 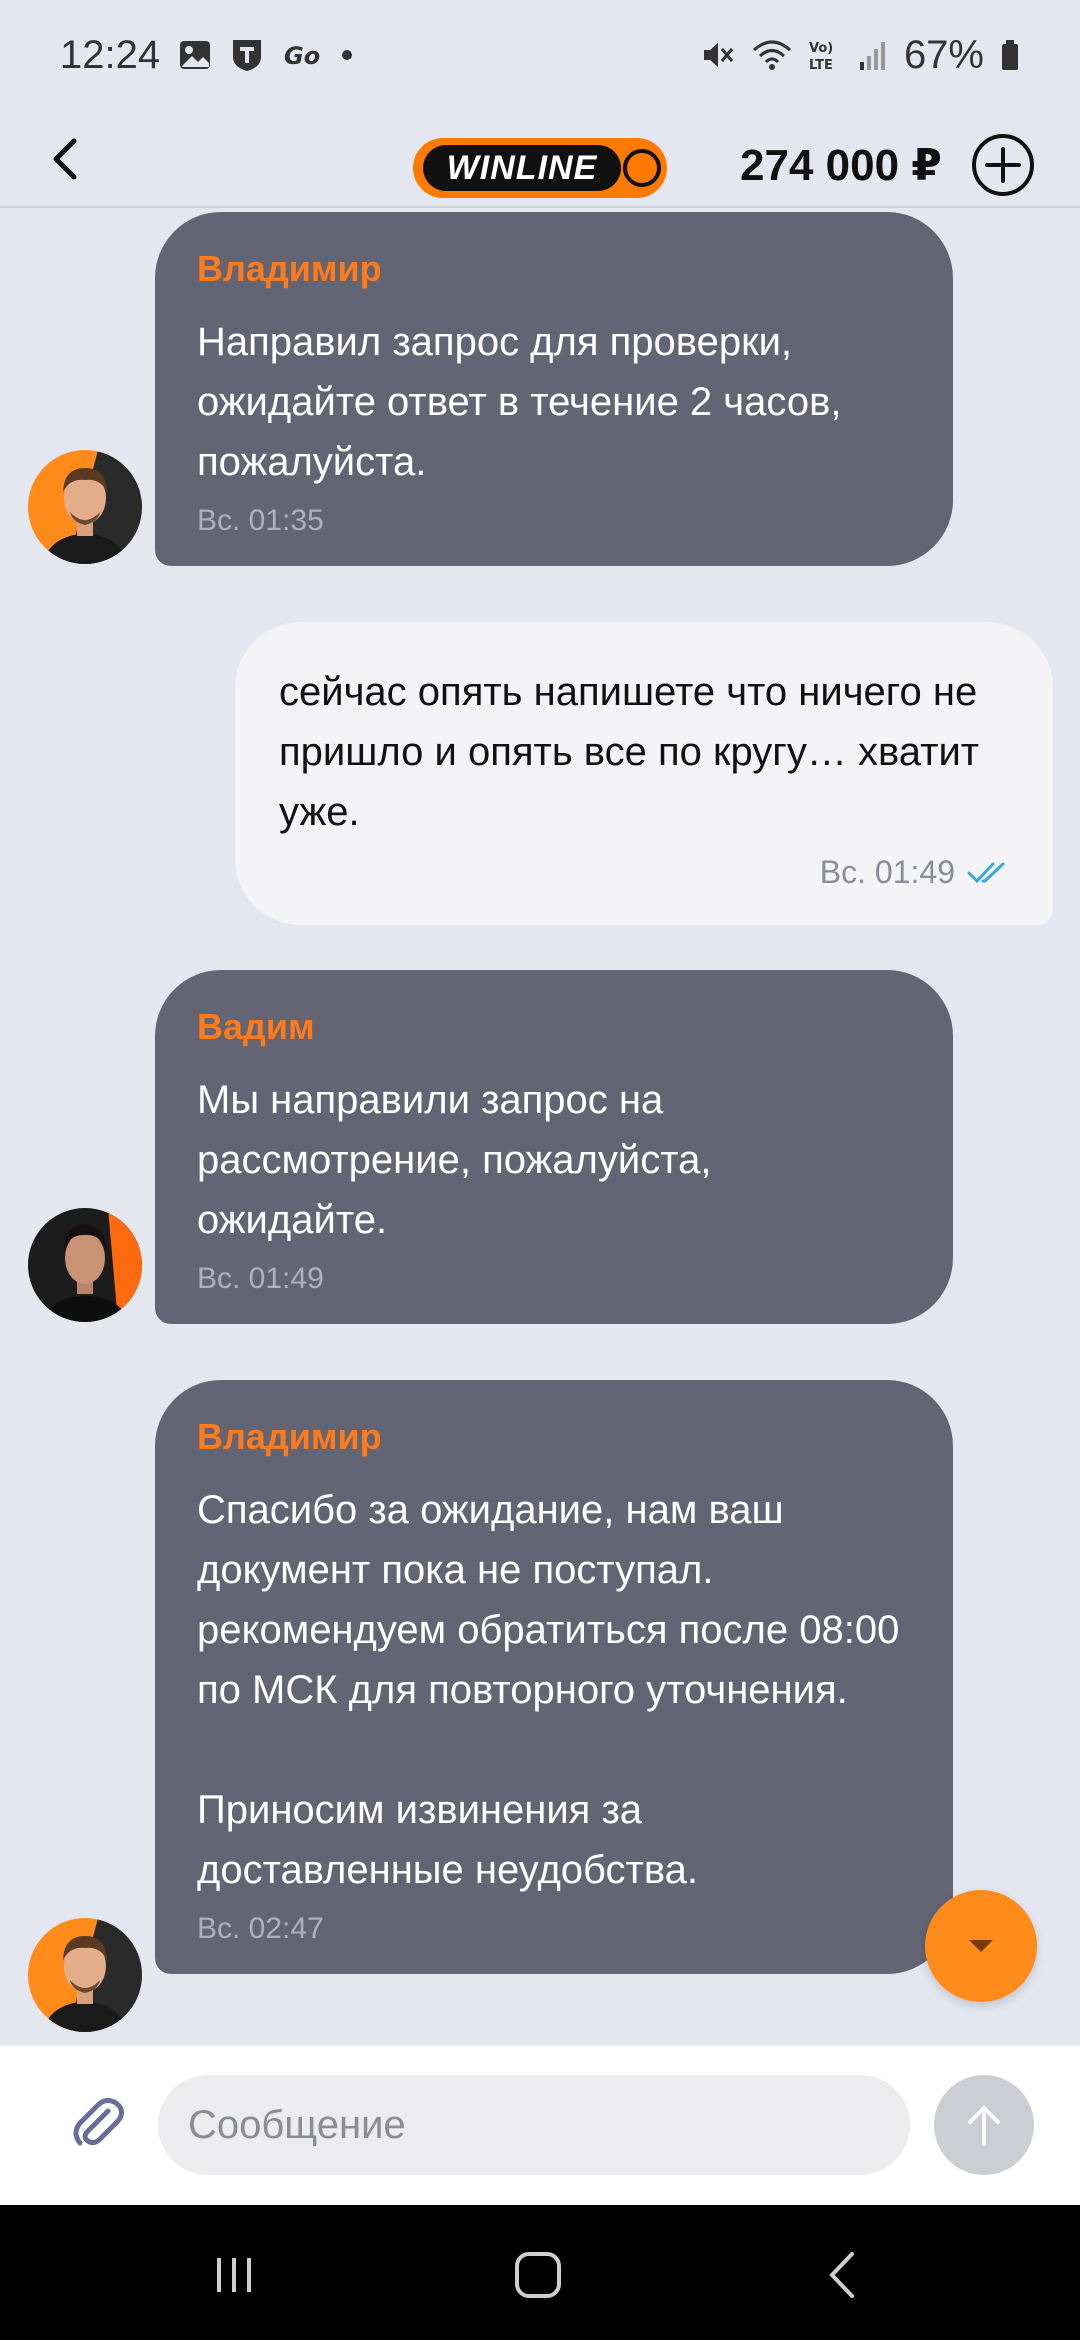 I want to click on back-button, so click(x=65, y=159).